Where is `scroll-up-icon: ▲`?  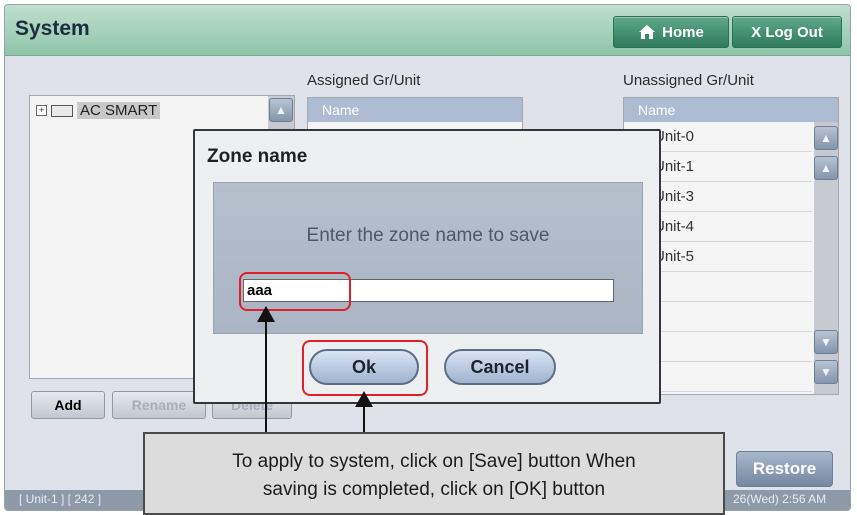
scroll-up-icon: ▲ is located at coordinates (826, 168).